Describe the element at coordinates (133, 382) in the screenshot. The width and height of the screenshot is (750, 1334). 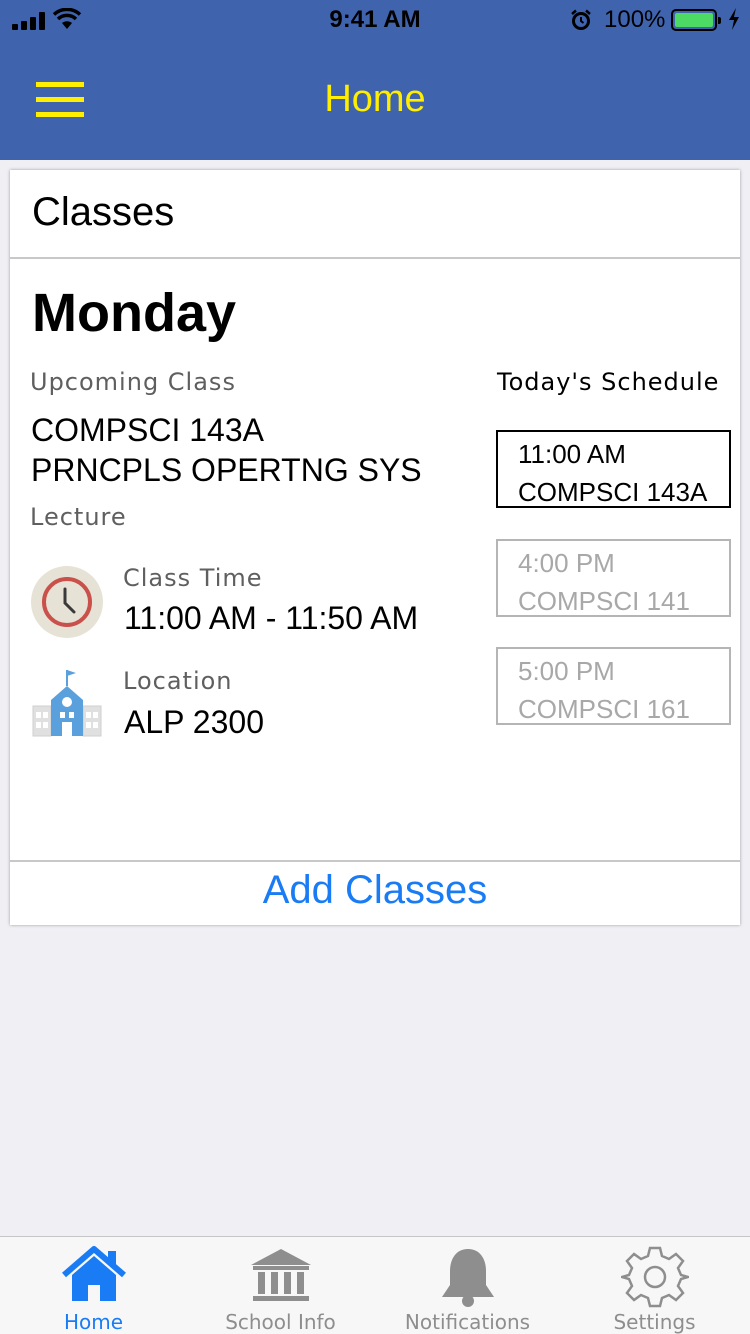
I see `upcoming-class-label: Upcoming Class` at that location.